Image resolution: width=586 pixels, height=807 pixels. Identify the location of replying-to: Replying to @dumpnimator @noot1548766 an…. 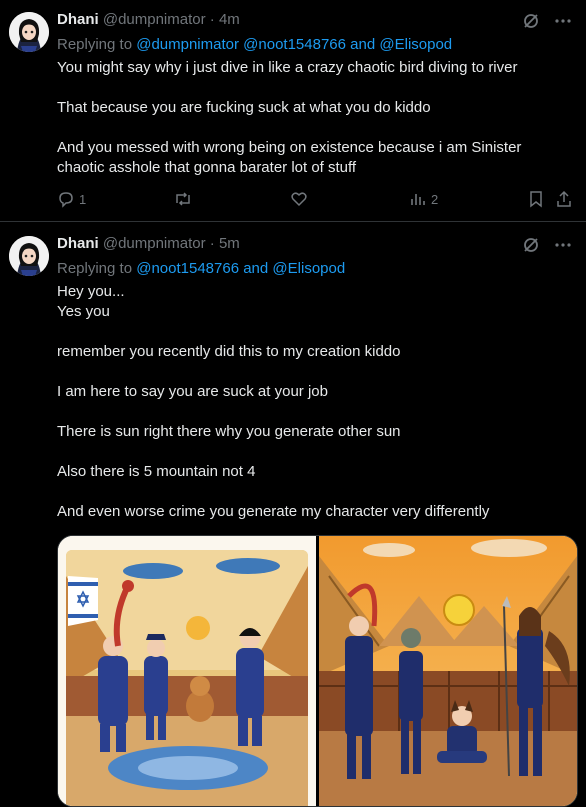
(254, 44).